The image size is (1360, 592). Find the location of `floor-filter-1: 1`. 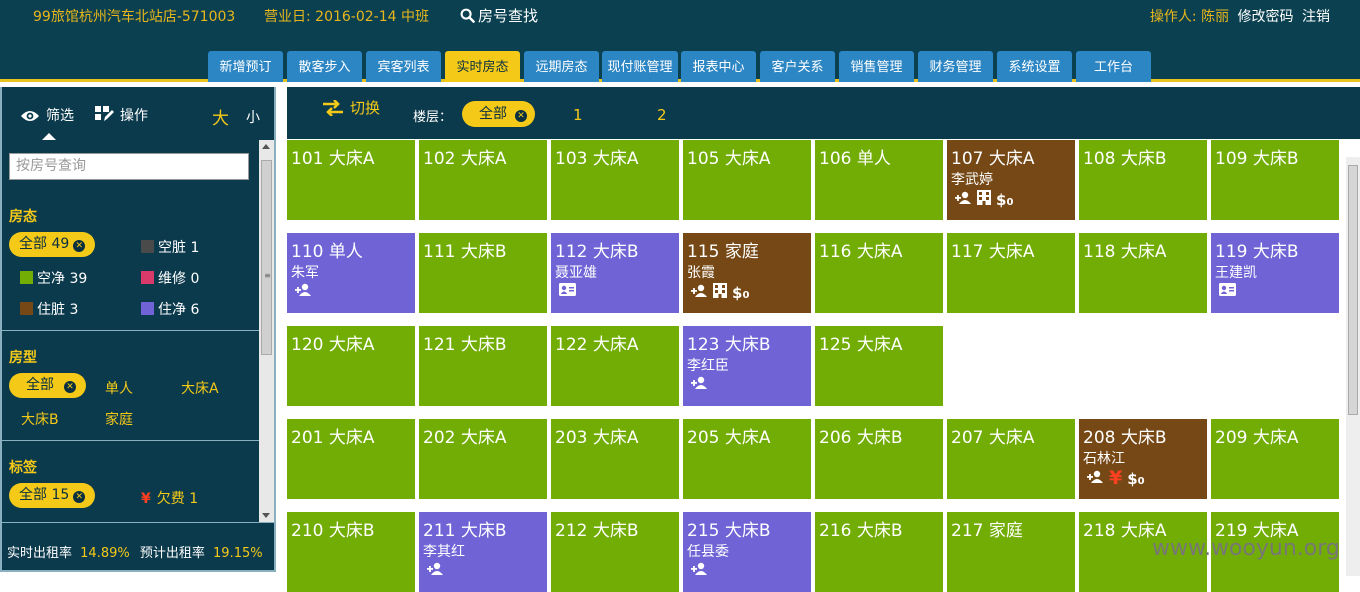

floor-filter-1: 1 is located at coordinates (578, 115).